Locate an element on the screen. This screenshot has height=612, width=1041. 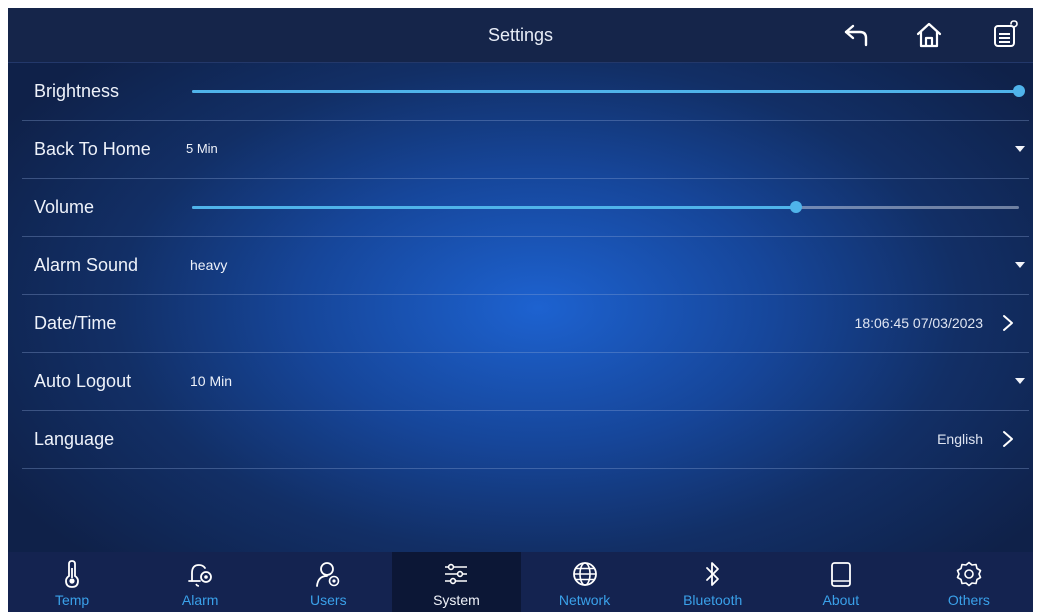
volume-row: Volume is located at coordinates (525, 207).